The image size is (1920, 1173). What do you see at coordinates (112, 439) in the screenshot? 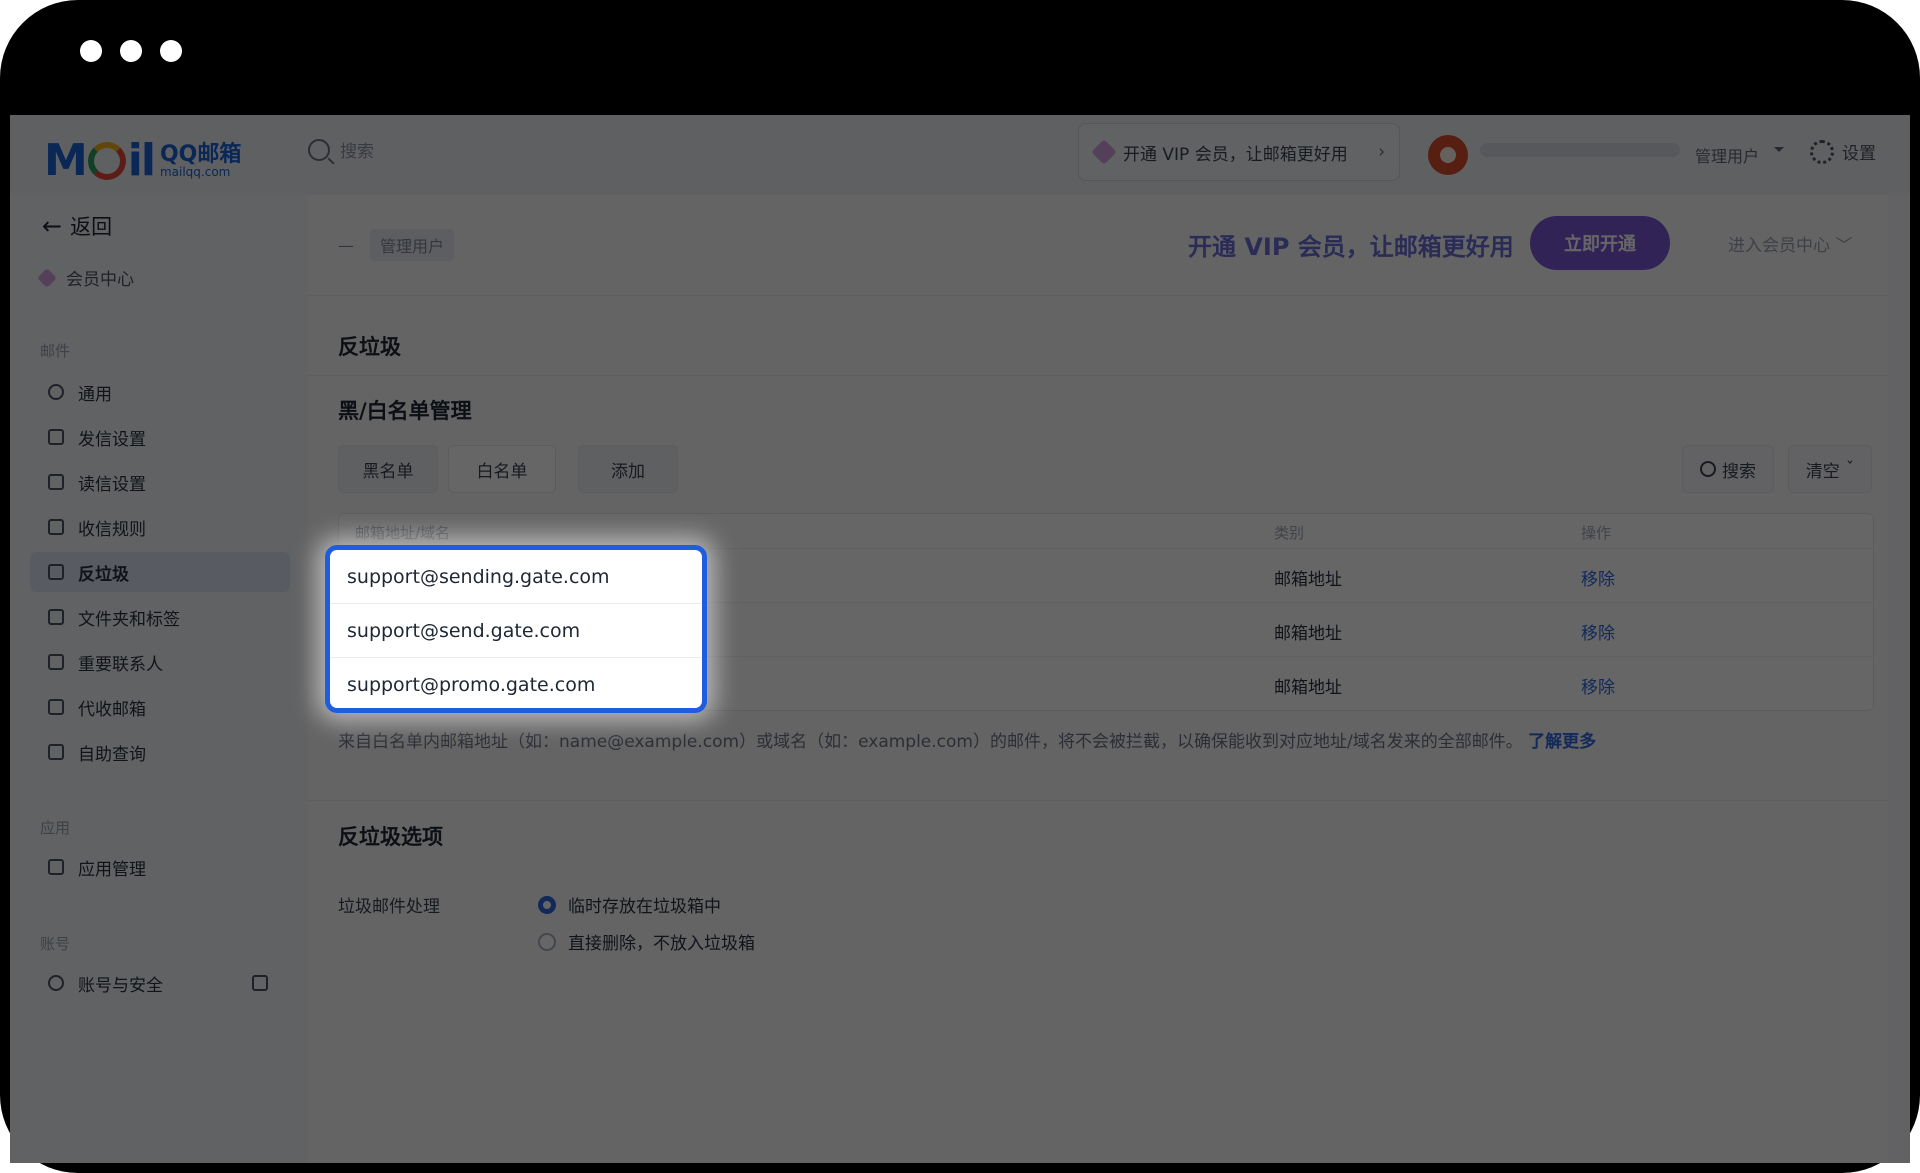
I see `sidebar-item-label: 发信设置` at bounding box center [112, 439].